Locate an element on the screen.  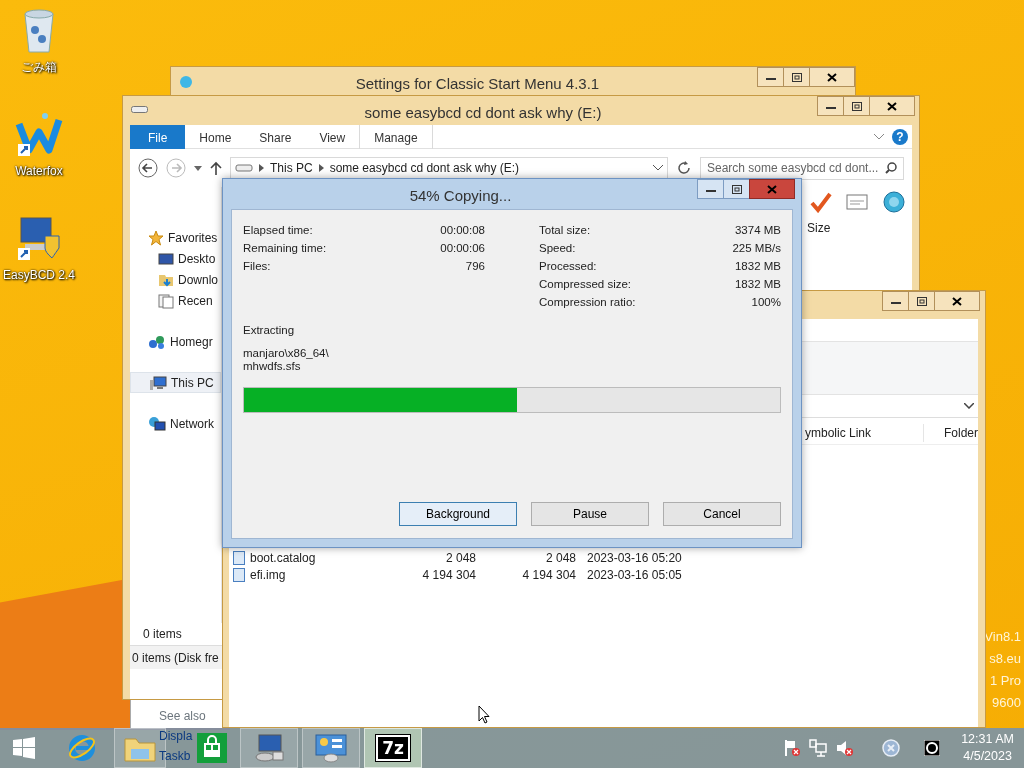
file-path-text: manjaro\x86_64\ is located at coordinates (286, 354).